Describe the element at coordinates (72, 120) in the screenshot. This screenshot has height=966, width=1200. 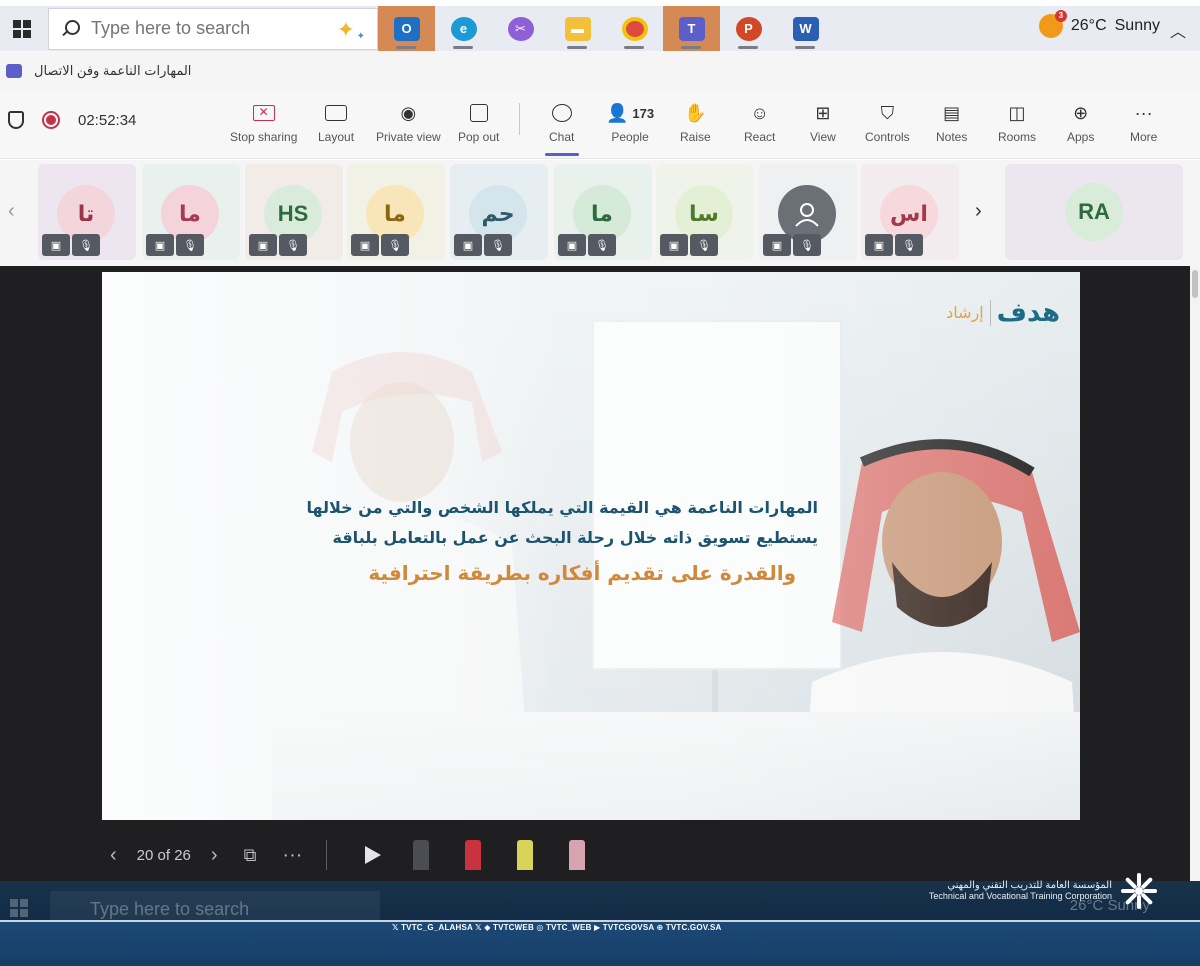
I see `meeting-status: 02:52:34` at that location.